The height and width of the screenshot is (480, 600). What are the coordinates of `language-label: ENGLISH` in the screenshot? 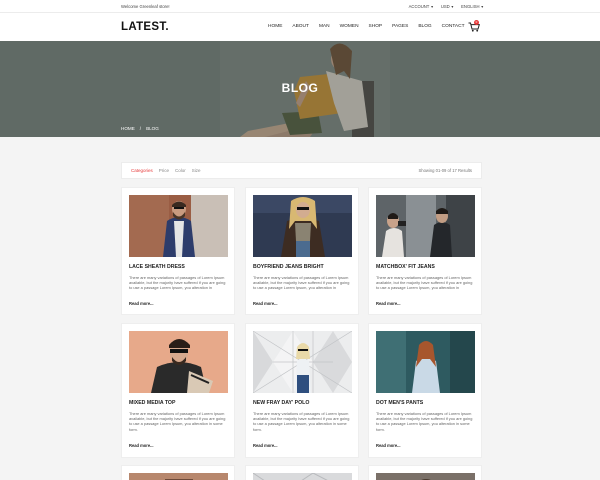 It's located at (470, 6).